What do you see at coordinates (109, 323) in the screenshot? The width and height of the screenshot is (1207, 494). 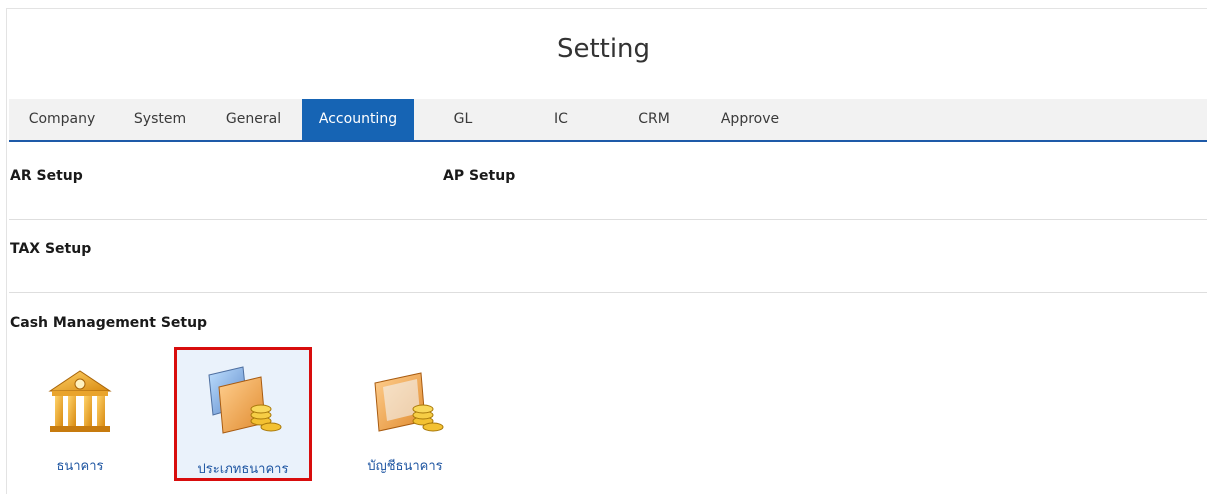 I see `section-cash-management-setup: Cash Management Setup` at bounding box center [109, 323].